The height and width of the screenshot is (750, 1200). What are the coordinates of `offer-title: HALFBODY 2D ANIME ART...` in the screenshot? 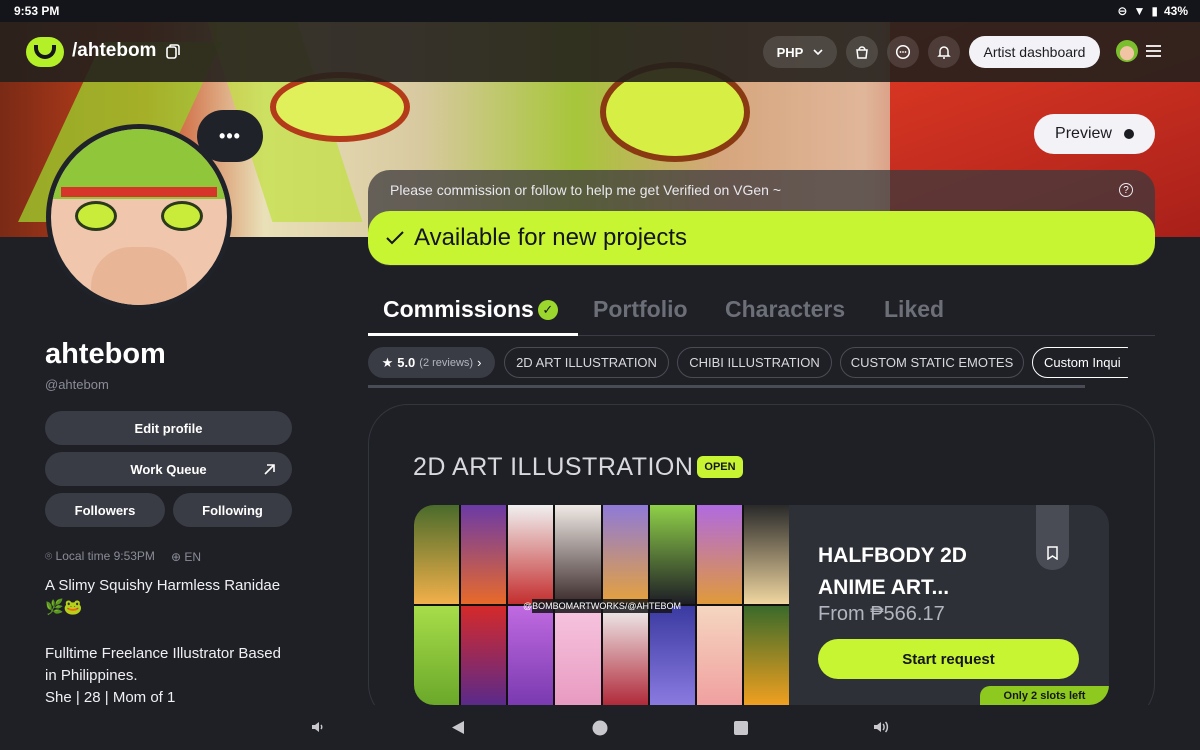 It's located at (918, 572).